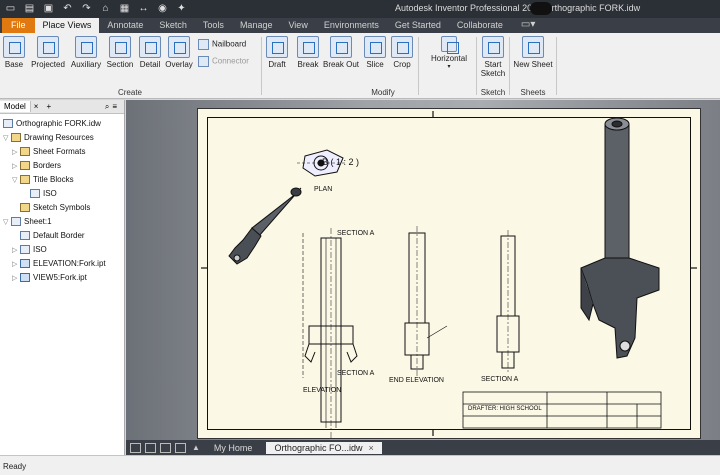 The height and width of the screenshot is (475, 720). I want to click on slice-button: Slice, so click(375, 52).